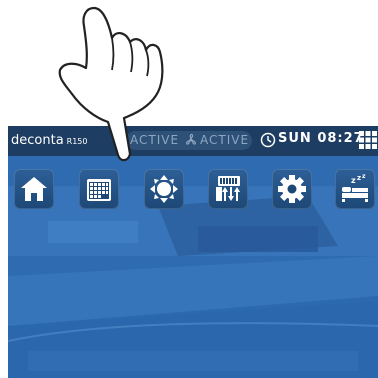  What do you see at coordinates (225, 140) in the screenshot?
I see `mode-right-label: ACTIVE` at bounding box center [225, 140].